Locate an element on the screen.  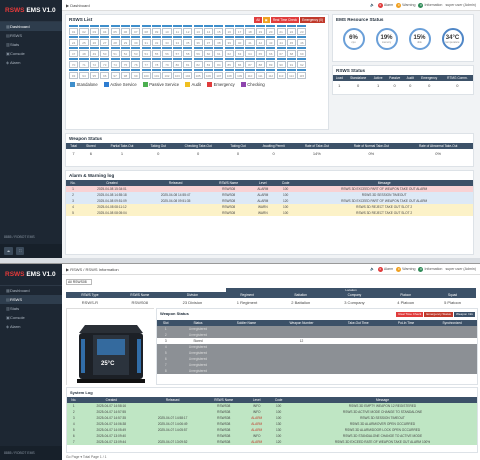
alarm-notification: 0 Alarm is located at coordinates (385, 269).